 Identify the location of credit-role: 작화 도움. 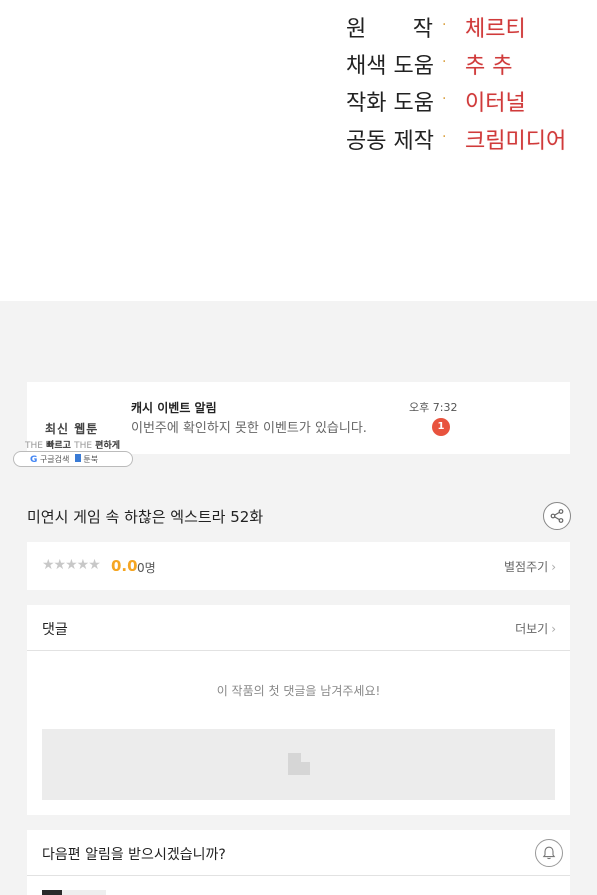
(390, 103).